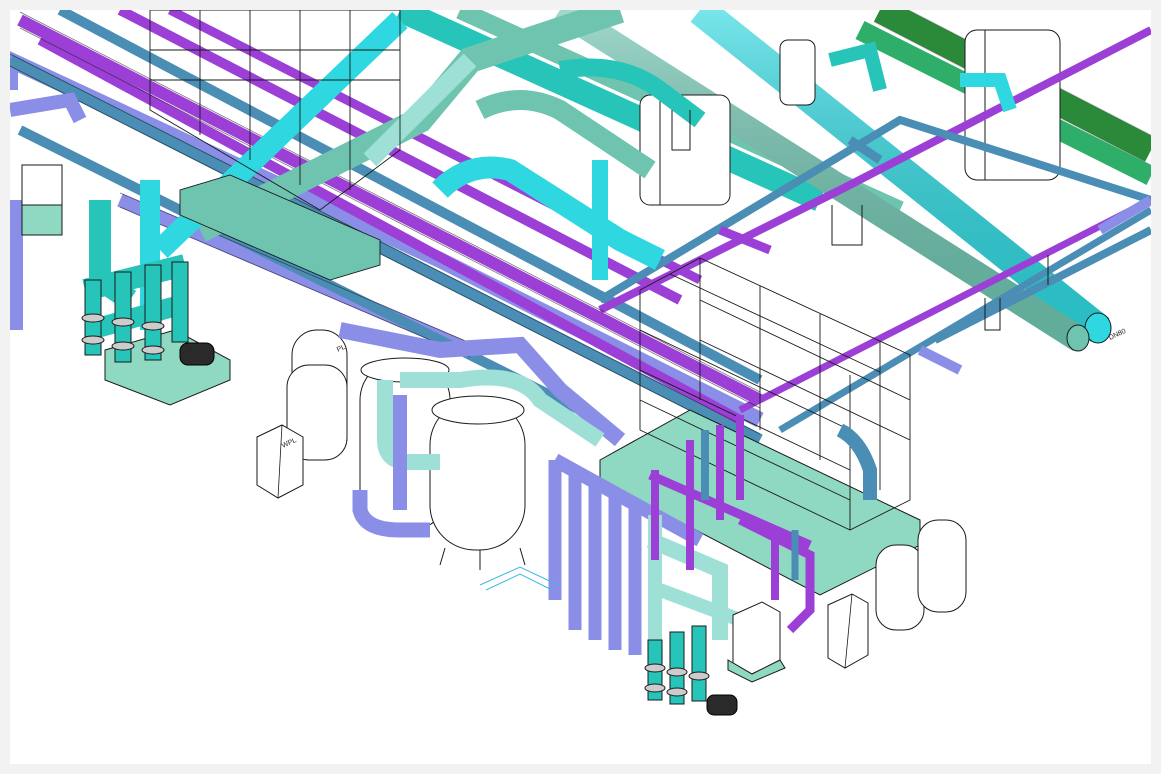  What do you see at coordinates (519, 578) in the screenshot?
I see `dimension-marker` at bounding box center [519, 578].